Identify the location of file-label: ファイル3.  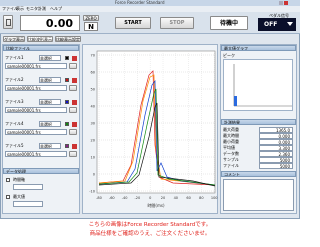
(14, 101).